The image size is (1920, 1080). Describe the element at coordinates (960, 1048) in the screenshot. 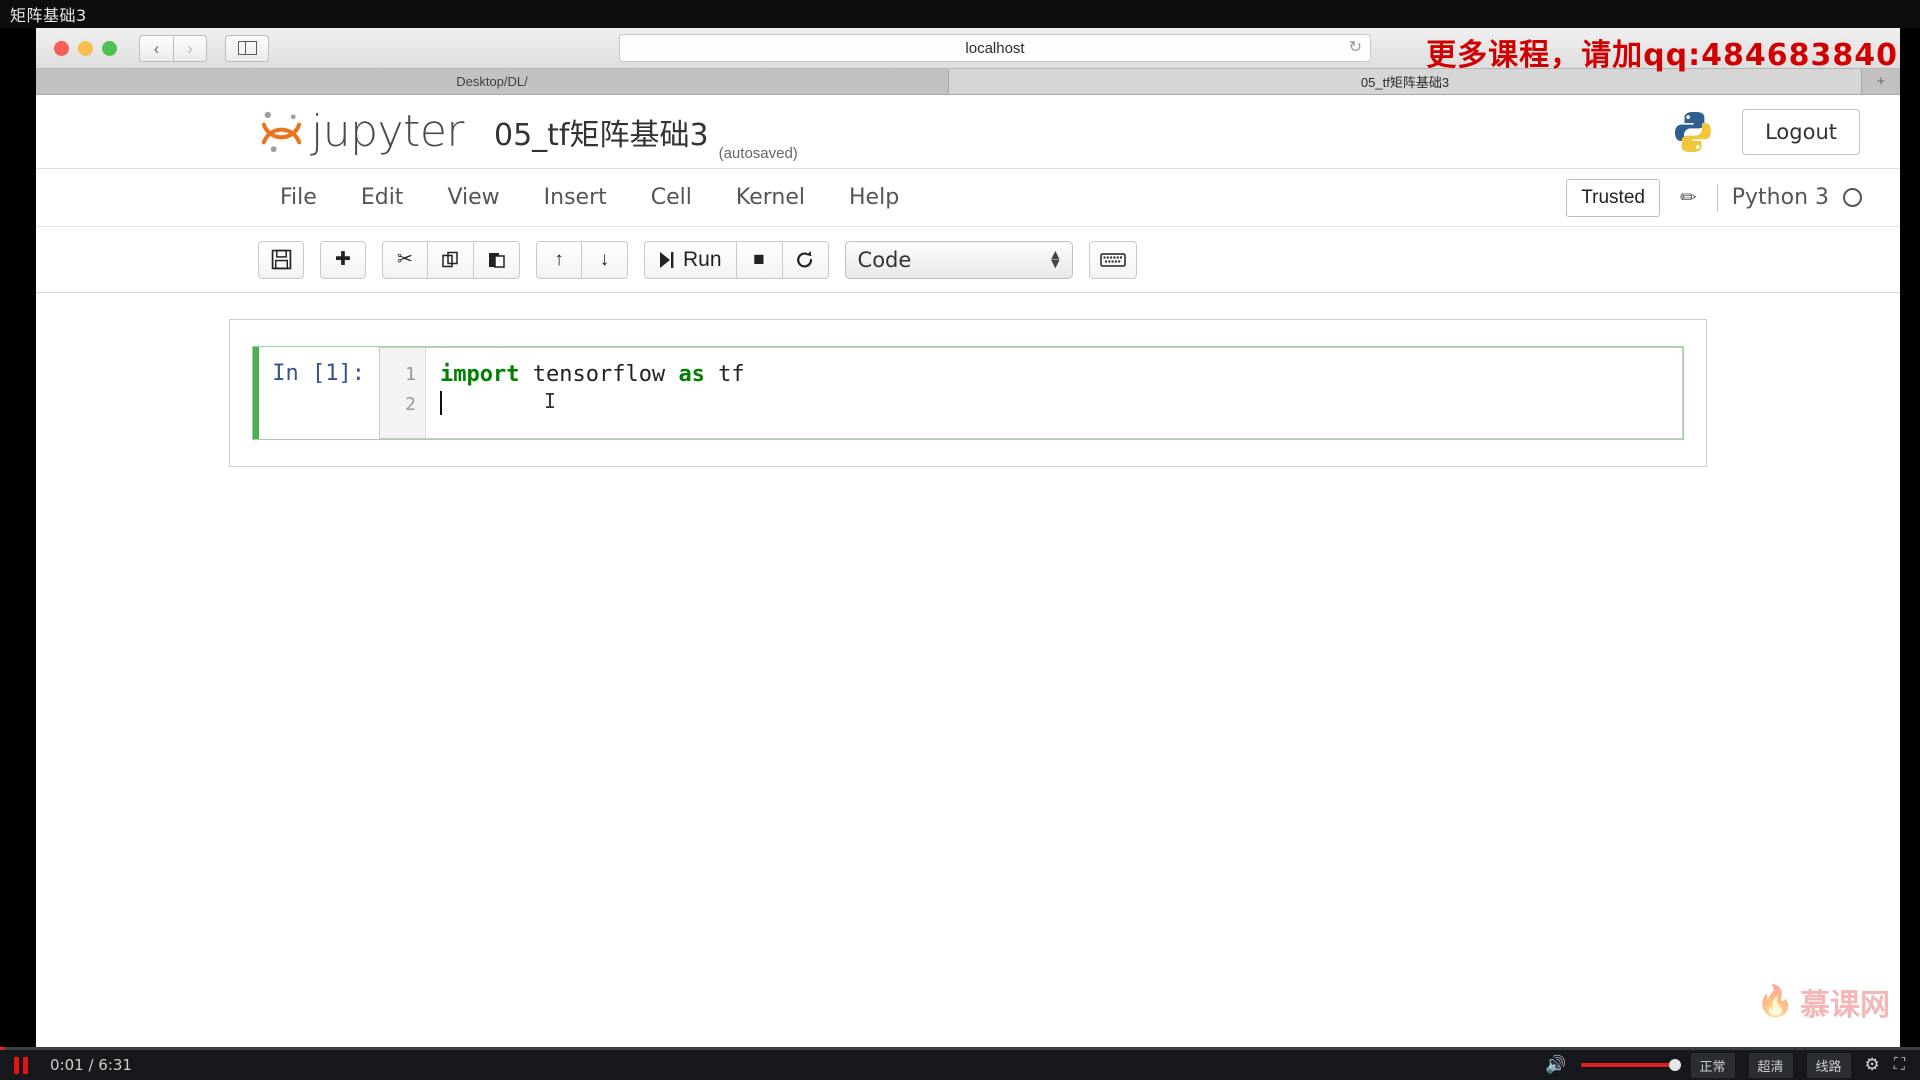

I see `progress-track` at that location.